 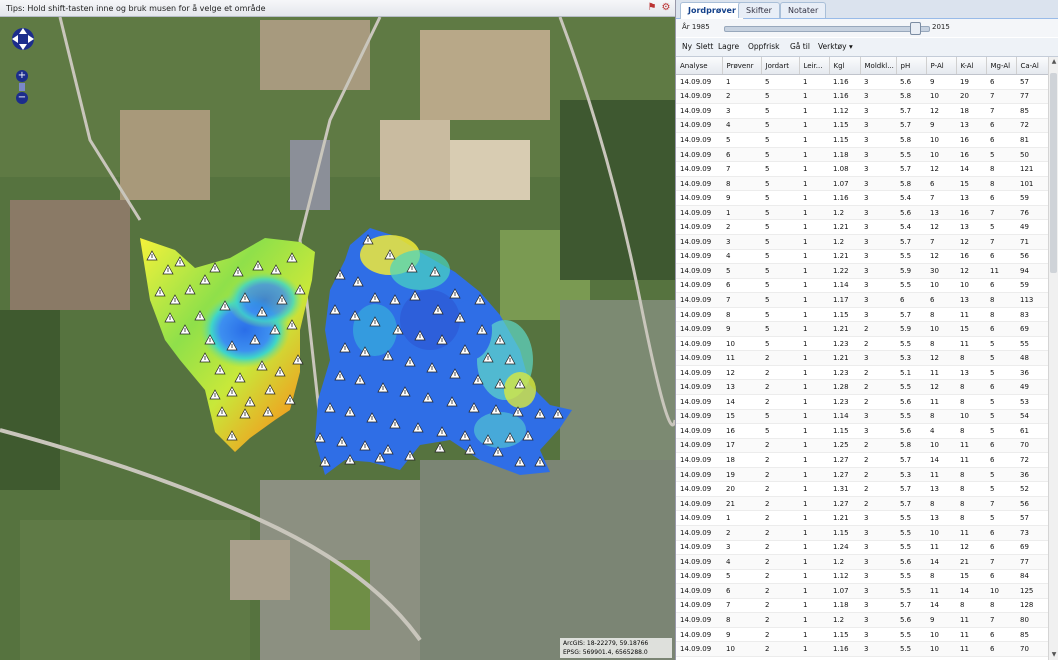 What do you see at coordinates (1053, 62) in the screenshot?
I see `scroll-up-icon: ▲` at bounding box center [1053, 62].